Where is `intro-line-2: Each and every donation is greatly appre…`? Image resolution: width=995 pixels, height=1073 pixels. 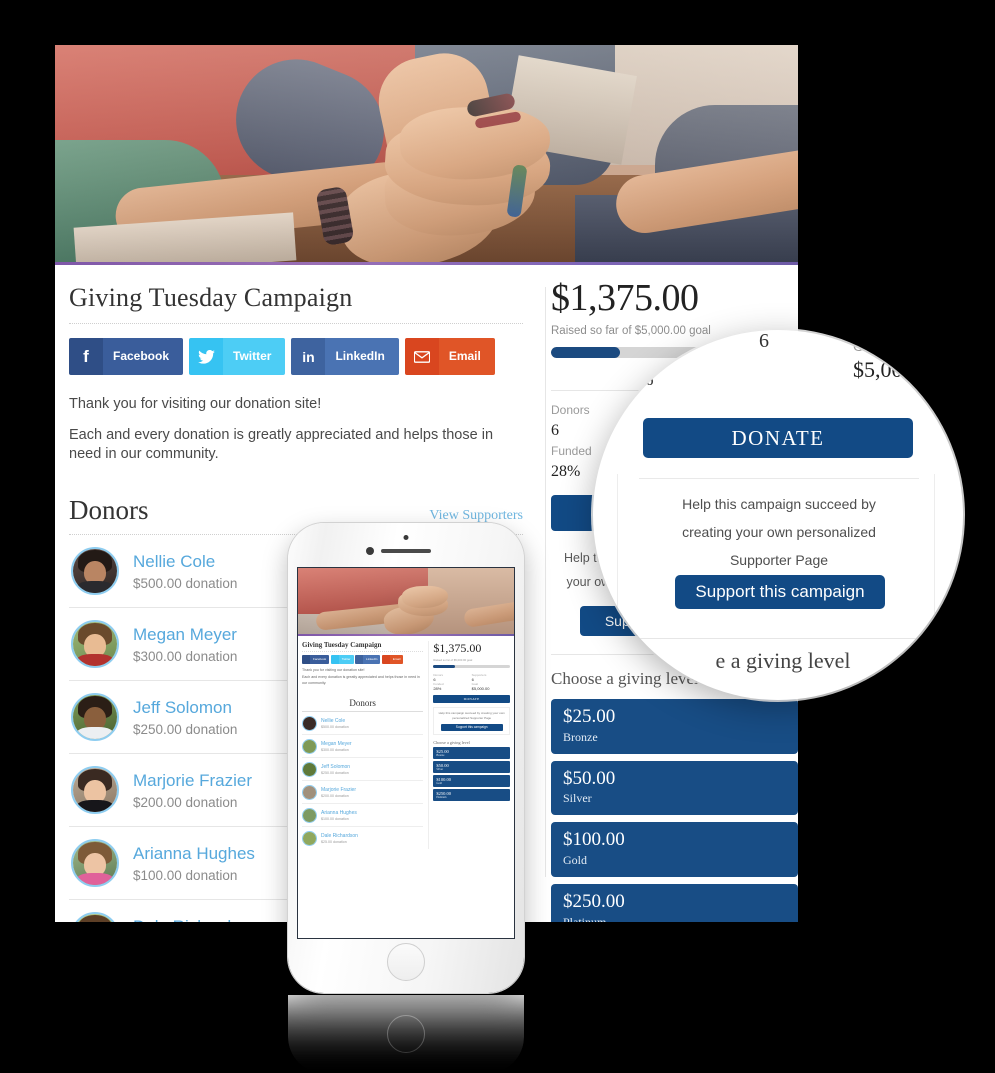
intro-line-2: Each and every donation is greatly appre… is located at coordinates (281, 444).